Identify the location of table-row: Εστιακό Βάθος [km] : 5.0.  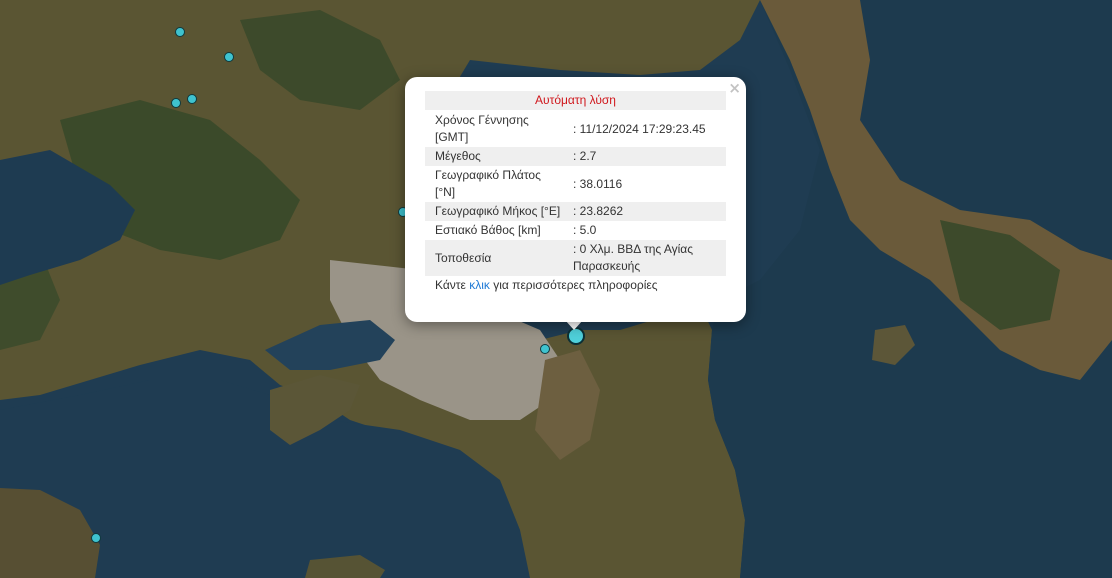
(575, 230).